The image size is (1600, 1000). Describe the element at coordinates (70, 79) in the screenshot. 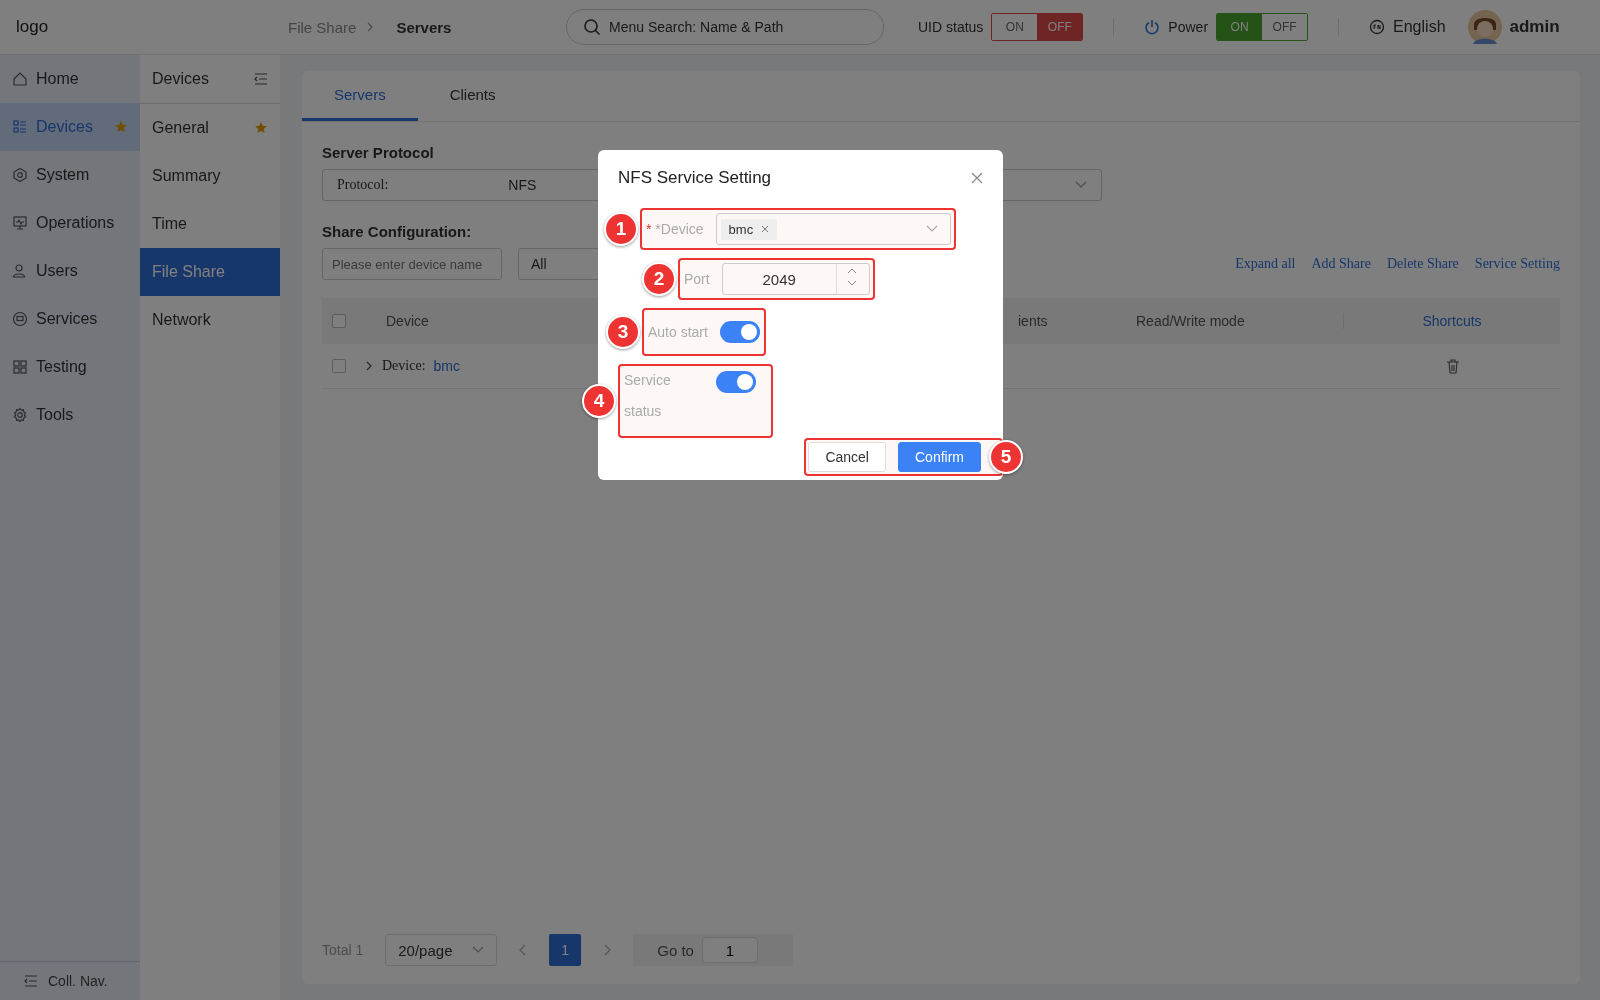

I see `nav-item: Home` at that location.